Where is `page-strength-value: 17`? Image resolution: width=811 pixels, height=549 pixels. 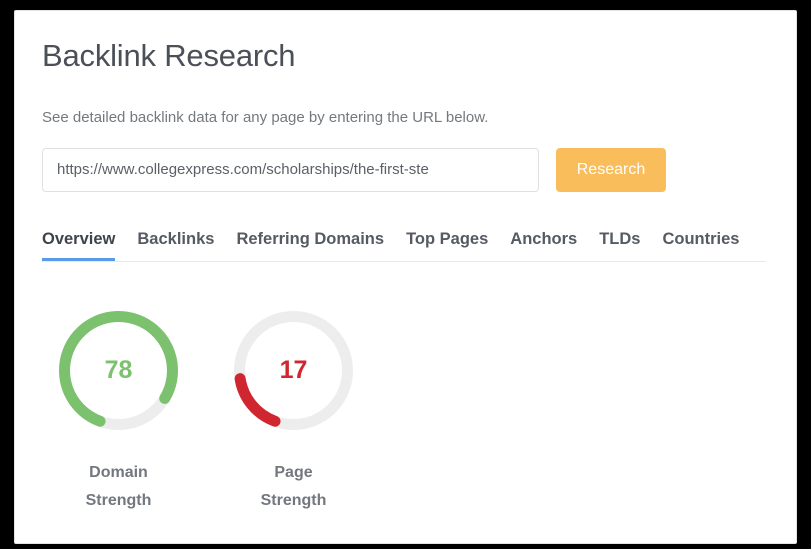 page-strength-value: 17 is located at coordinates (293, 369).